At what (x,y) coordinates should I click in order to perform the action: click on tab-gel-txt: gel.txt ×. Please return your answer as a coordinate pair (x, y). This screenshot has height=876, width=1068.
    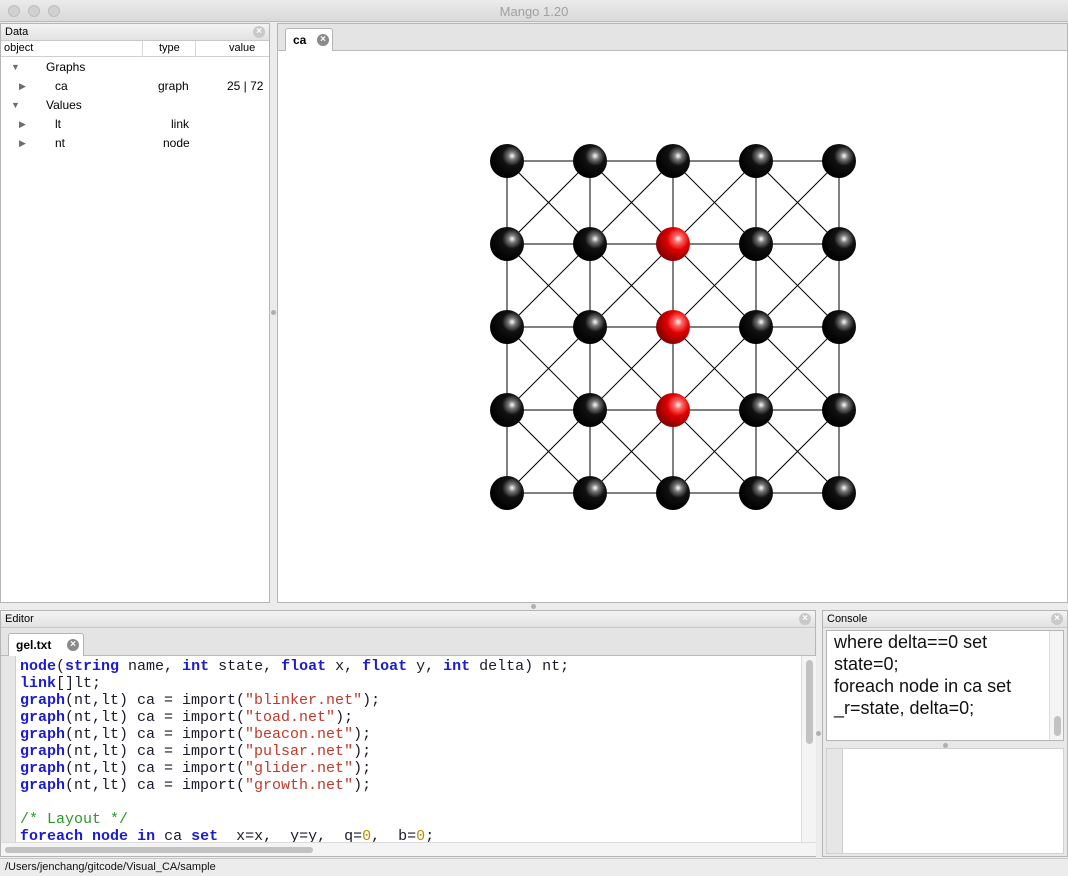
    Looking at the image, I should click on (46, 644).